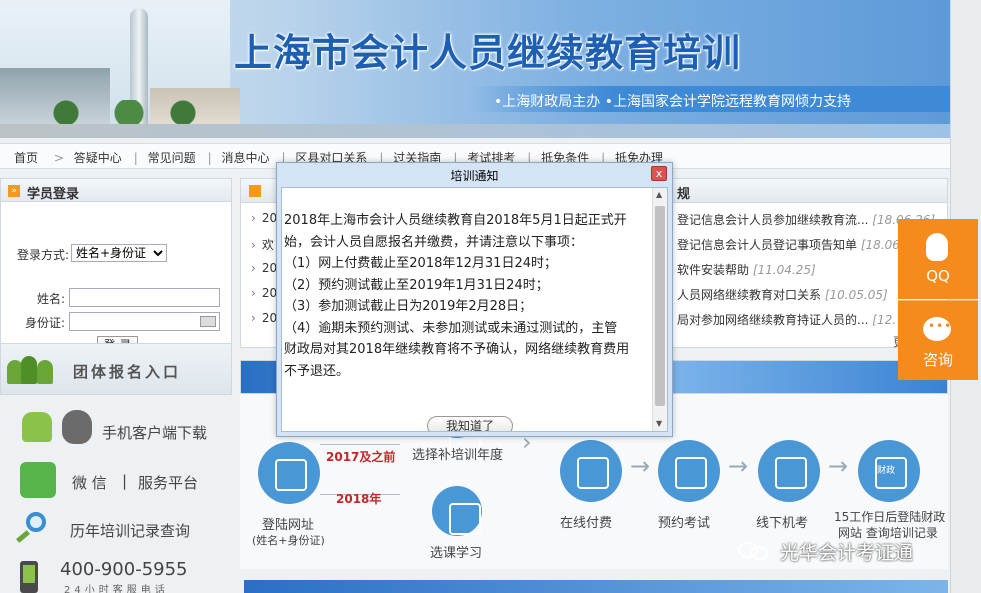  I want to click on edit-icon, so click(789, 471).